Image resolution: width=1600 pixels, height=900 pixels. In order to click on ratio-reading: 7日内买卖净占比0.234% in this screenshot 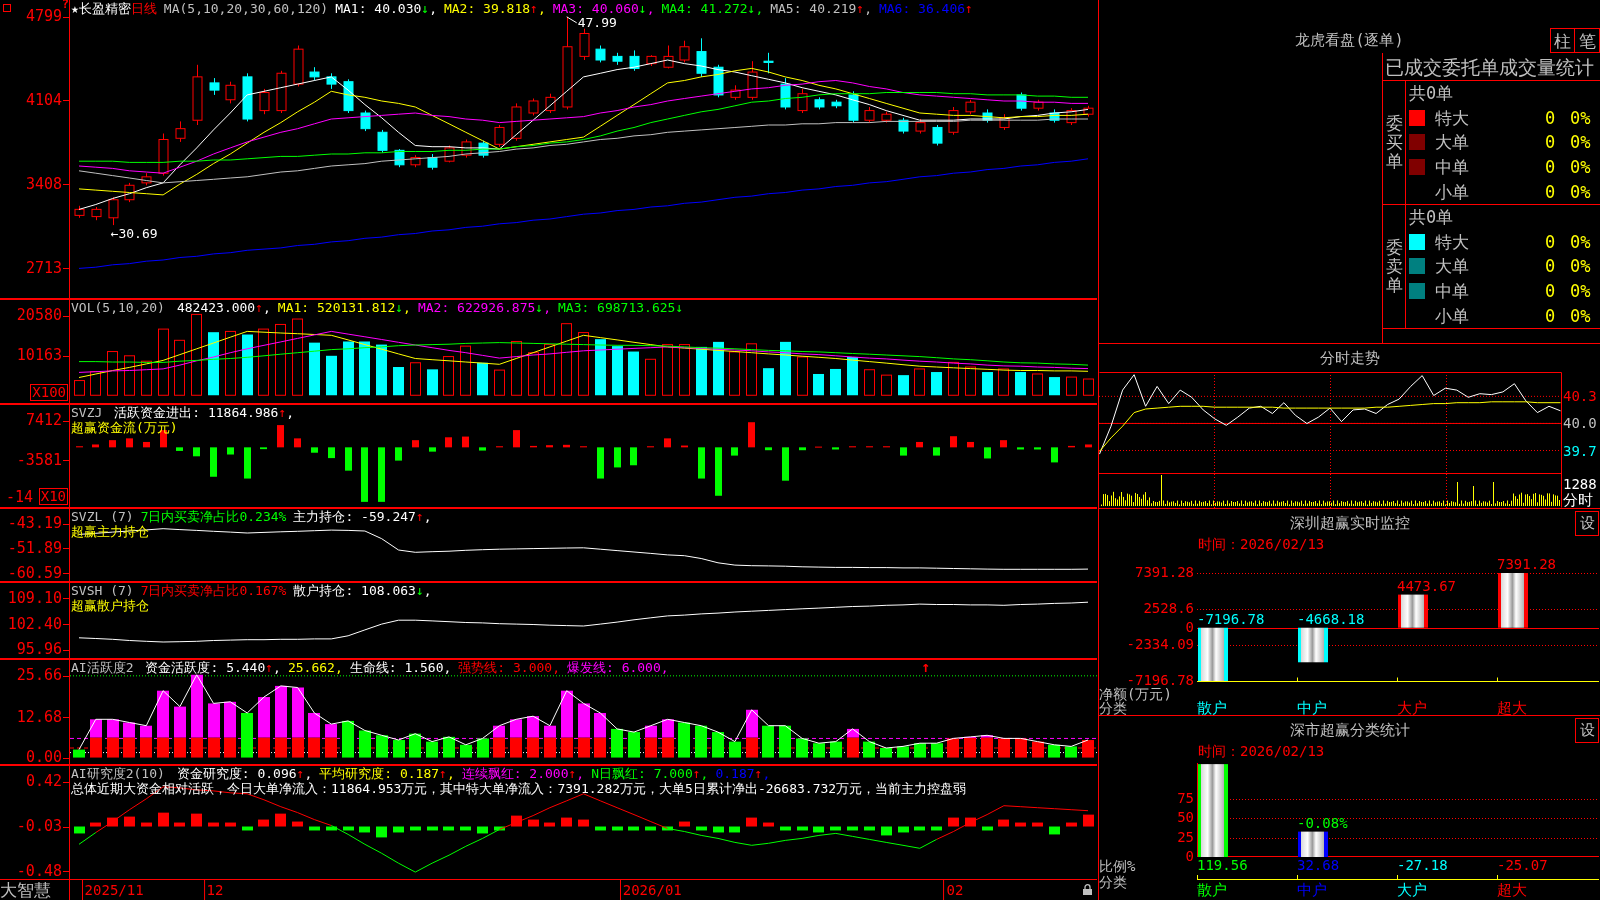, I will do `click(213, 516)`.